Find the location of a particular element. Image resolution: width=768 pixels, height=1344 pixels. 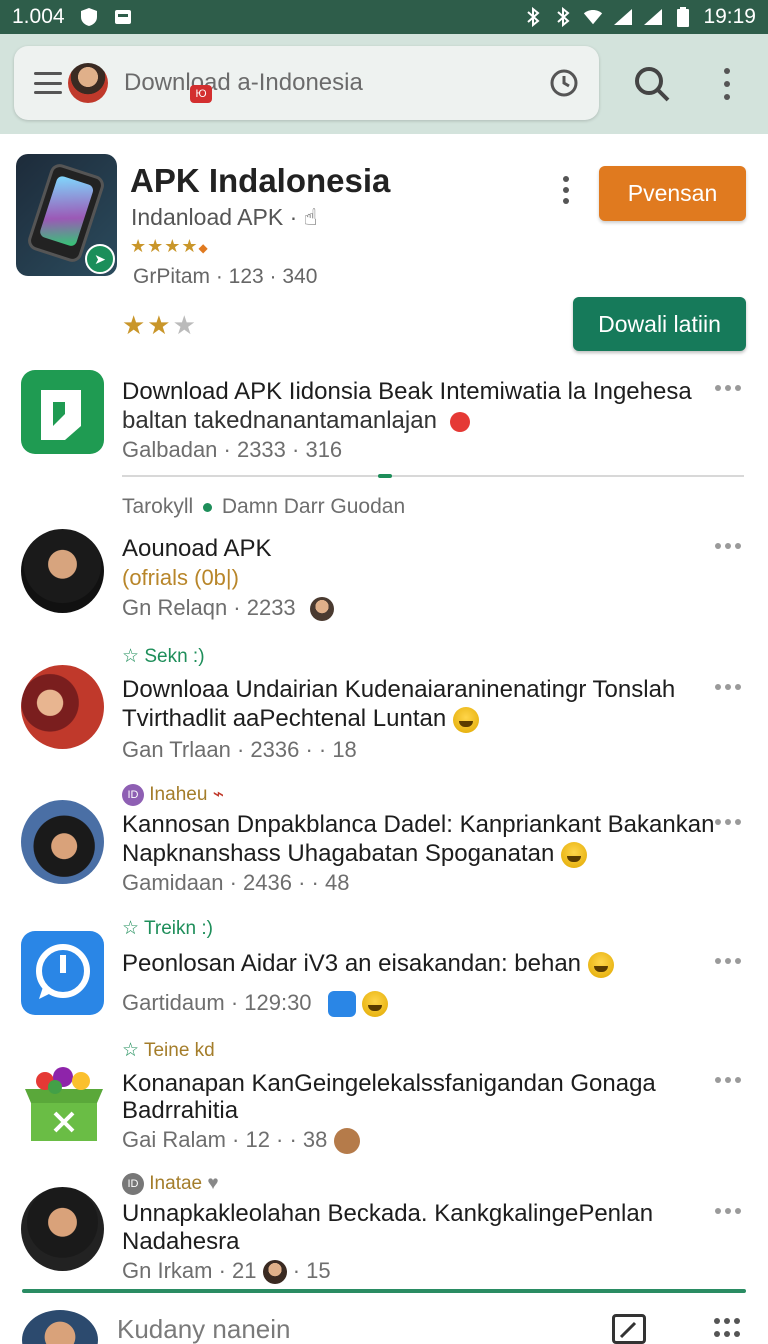

menu-icon is located at coordinates (48, 83).